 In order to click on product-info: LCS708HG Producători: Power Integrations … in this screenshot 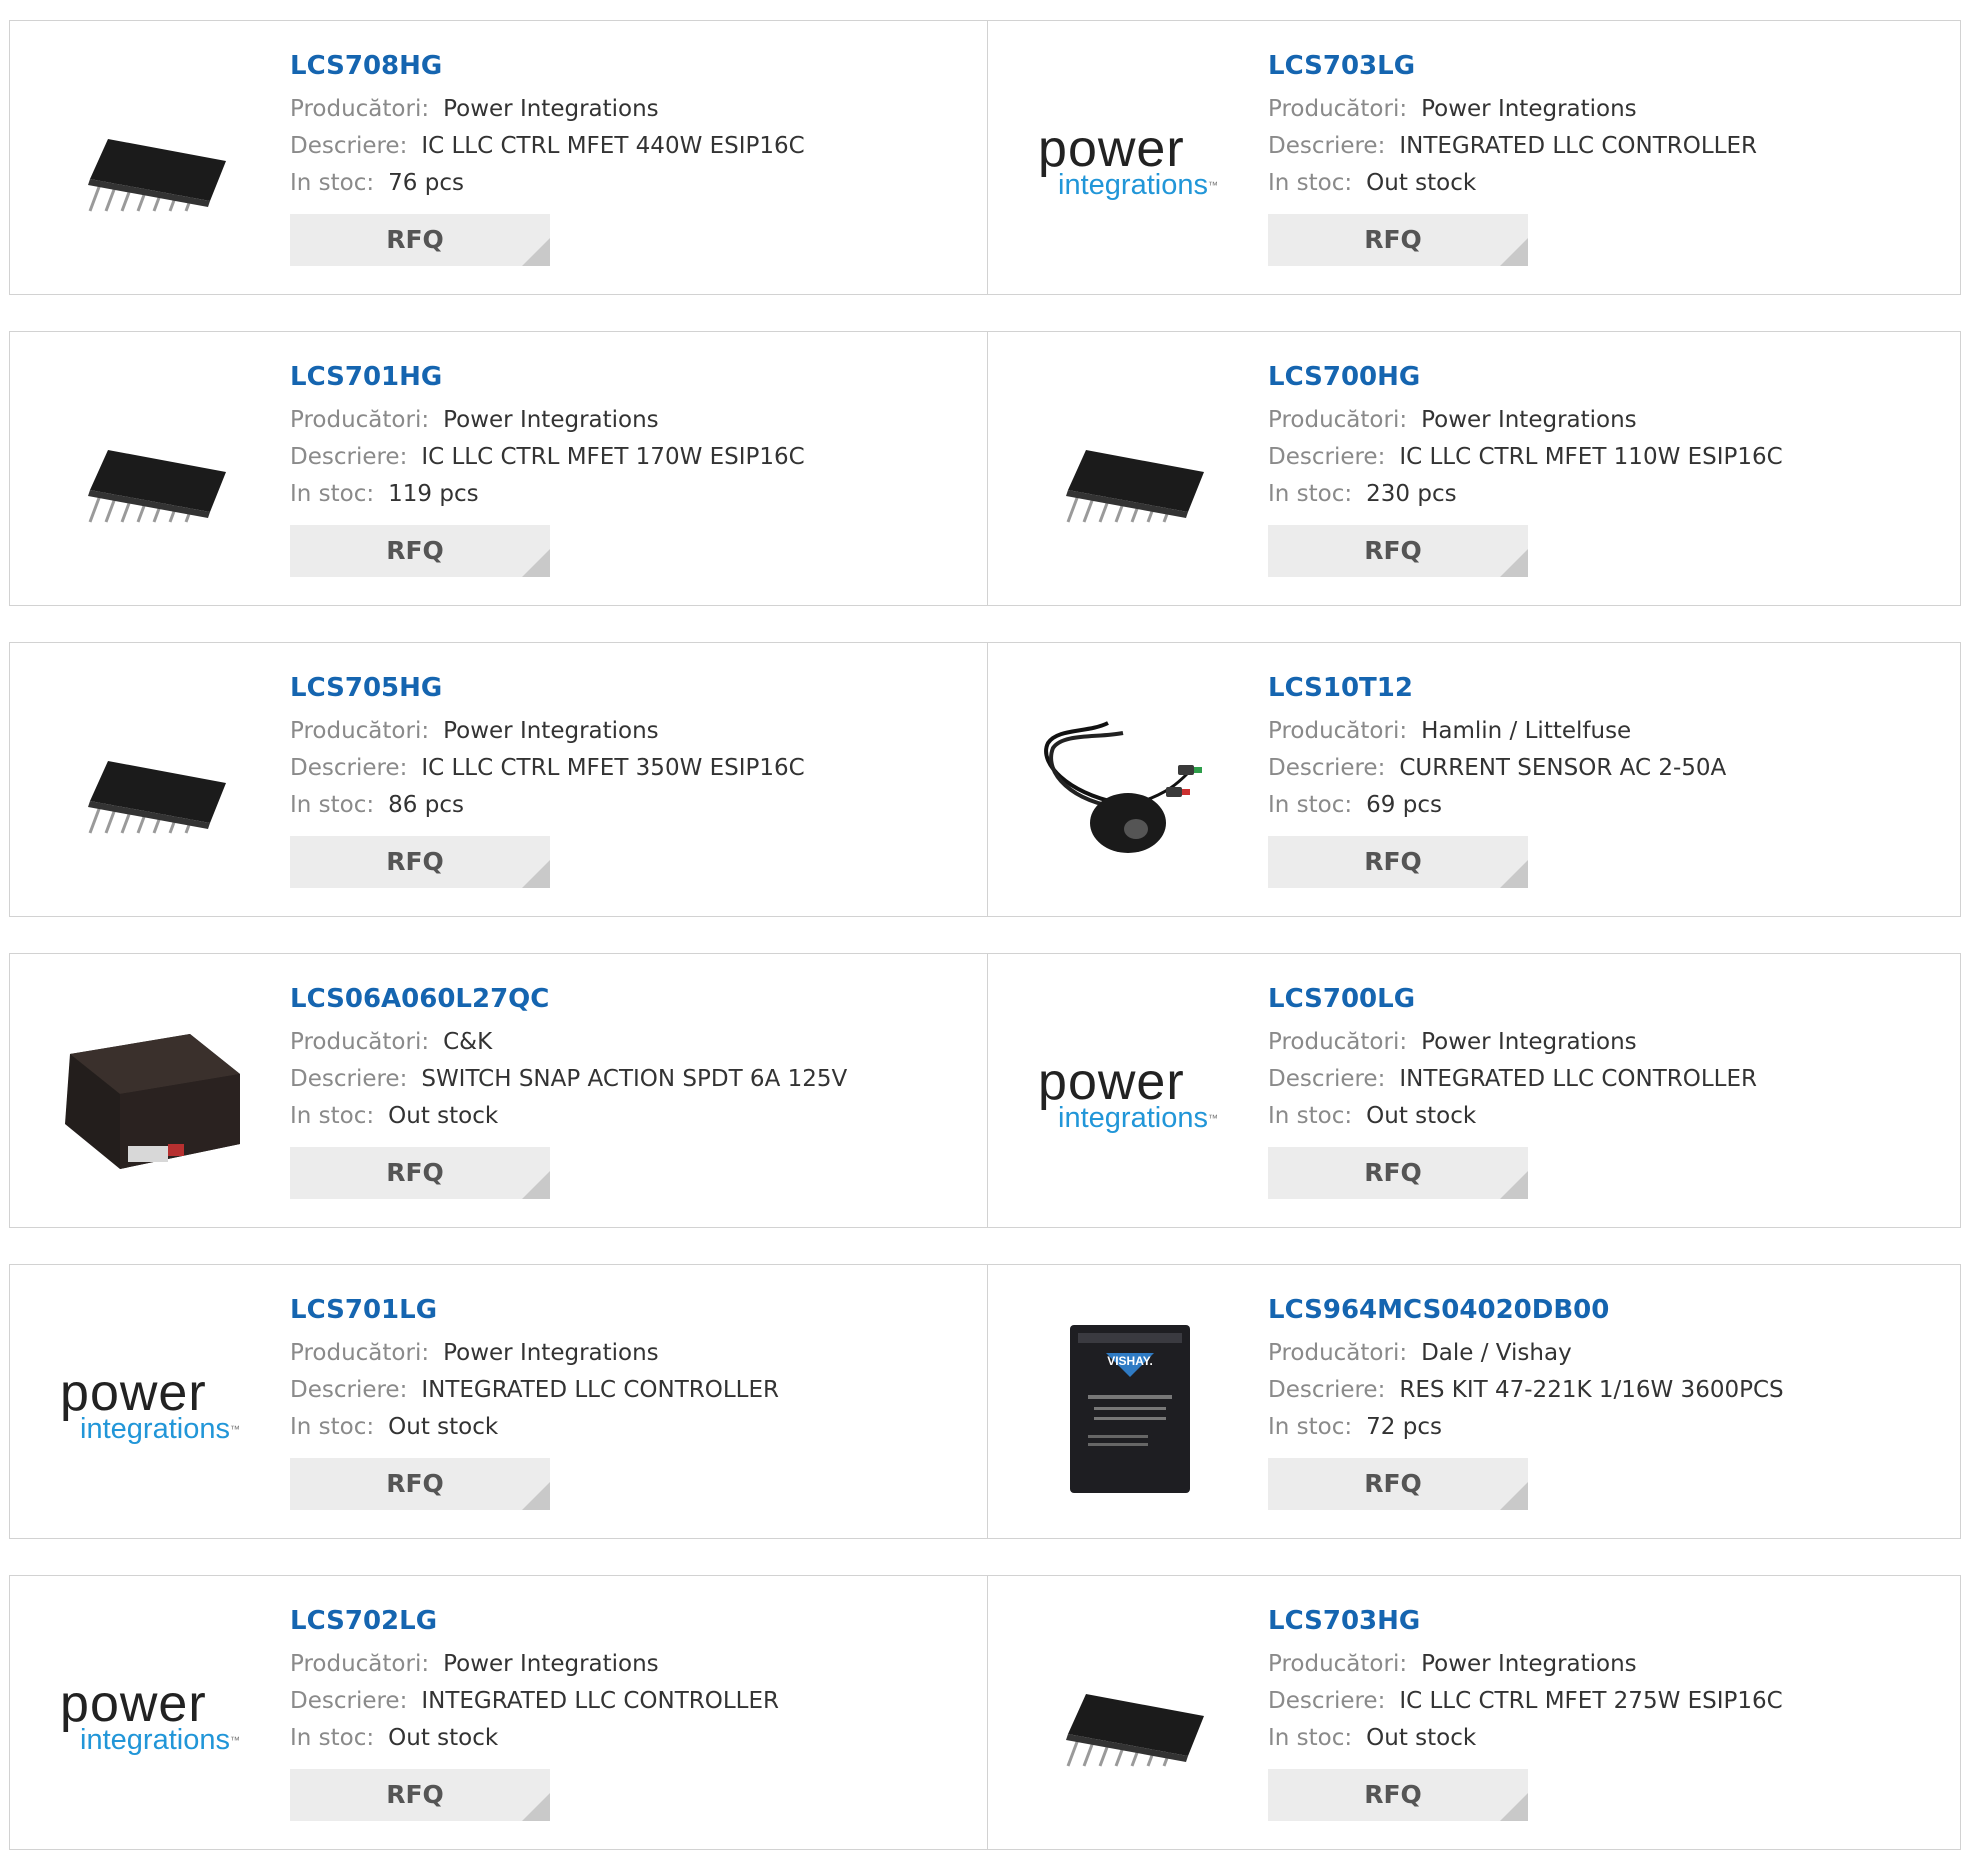, I will do `click(547, 157)`.